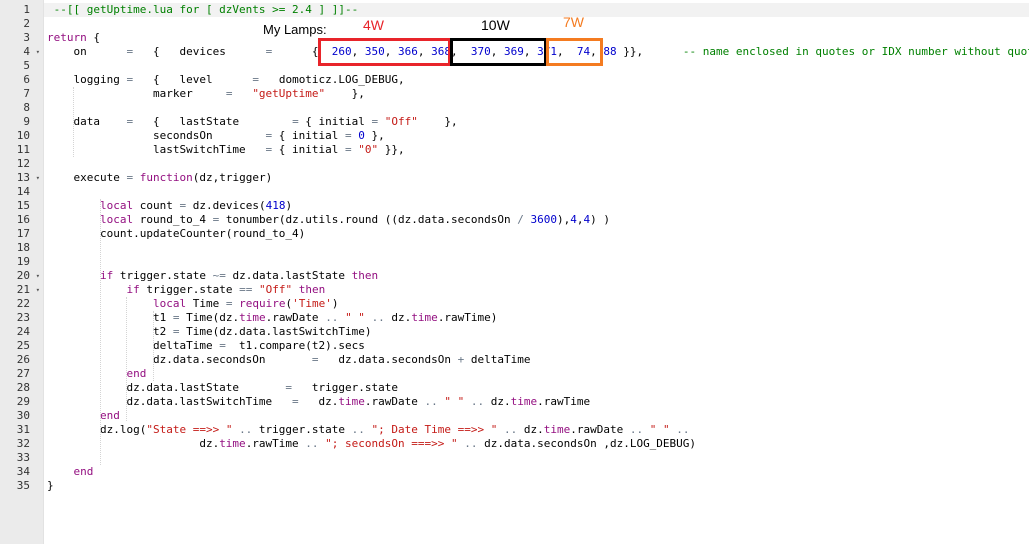 The height and width of the screenshot is (544, 1029). I want to click on code-token: (dz,trigger), so click(232, 177).